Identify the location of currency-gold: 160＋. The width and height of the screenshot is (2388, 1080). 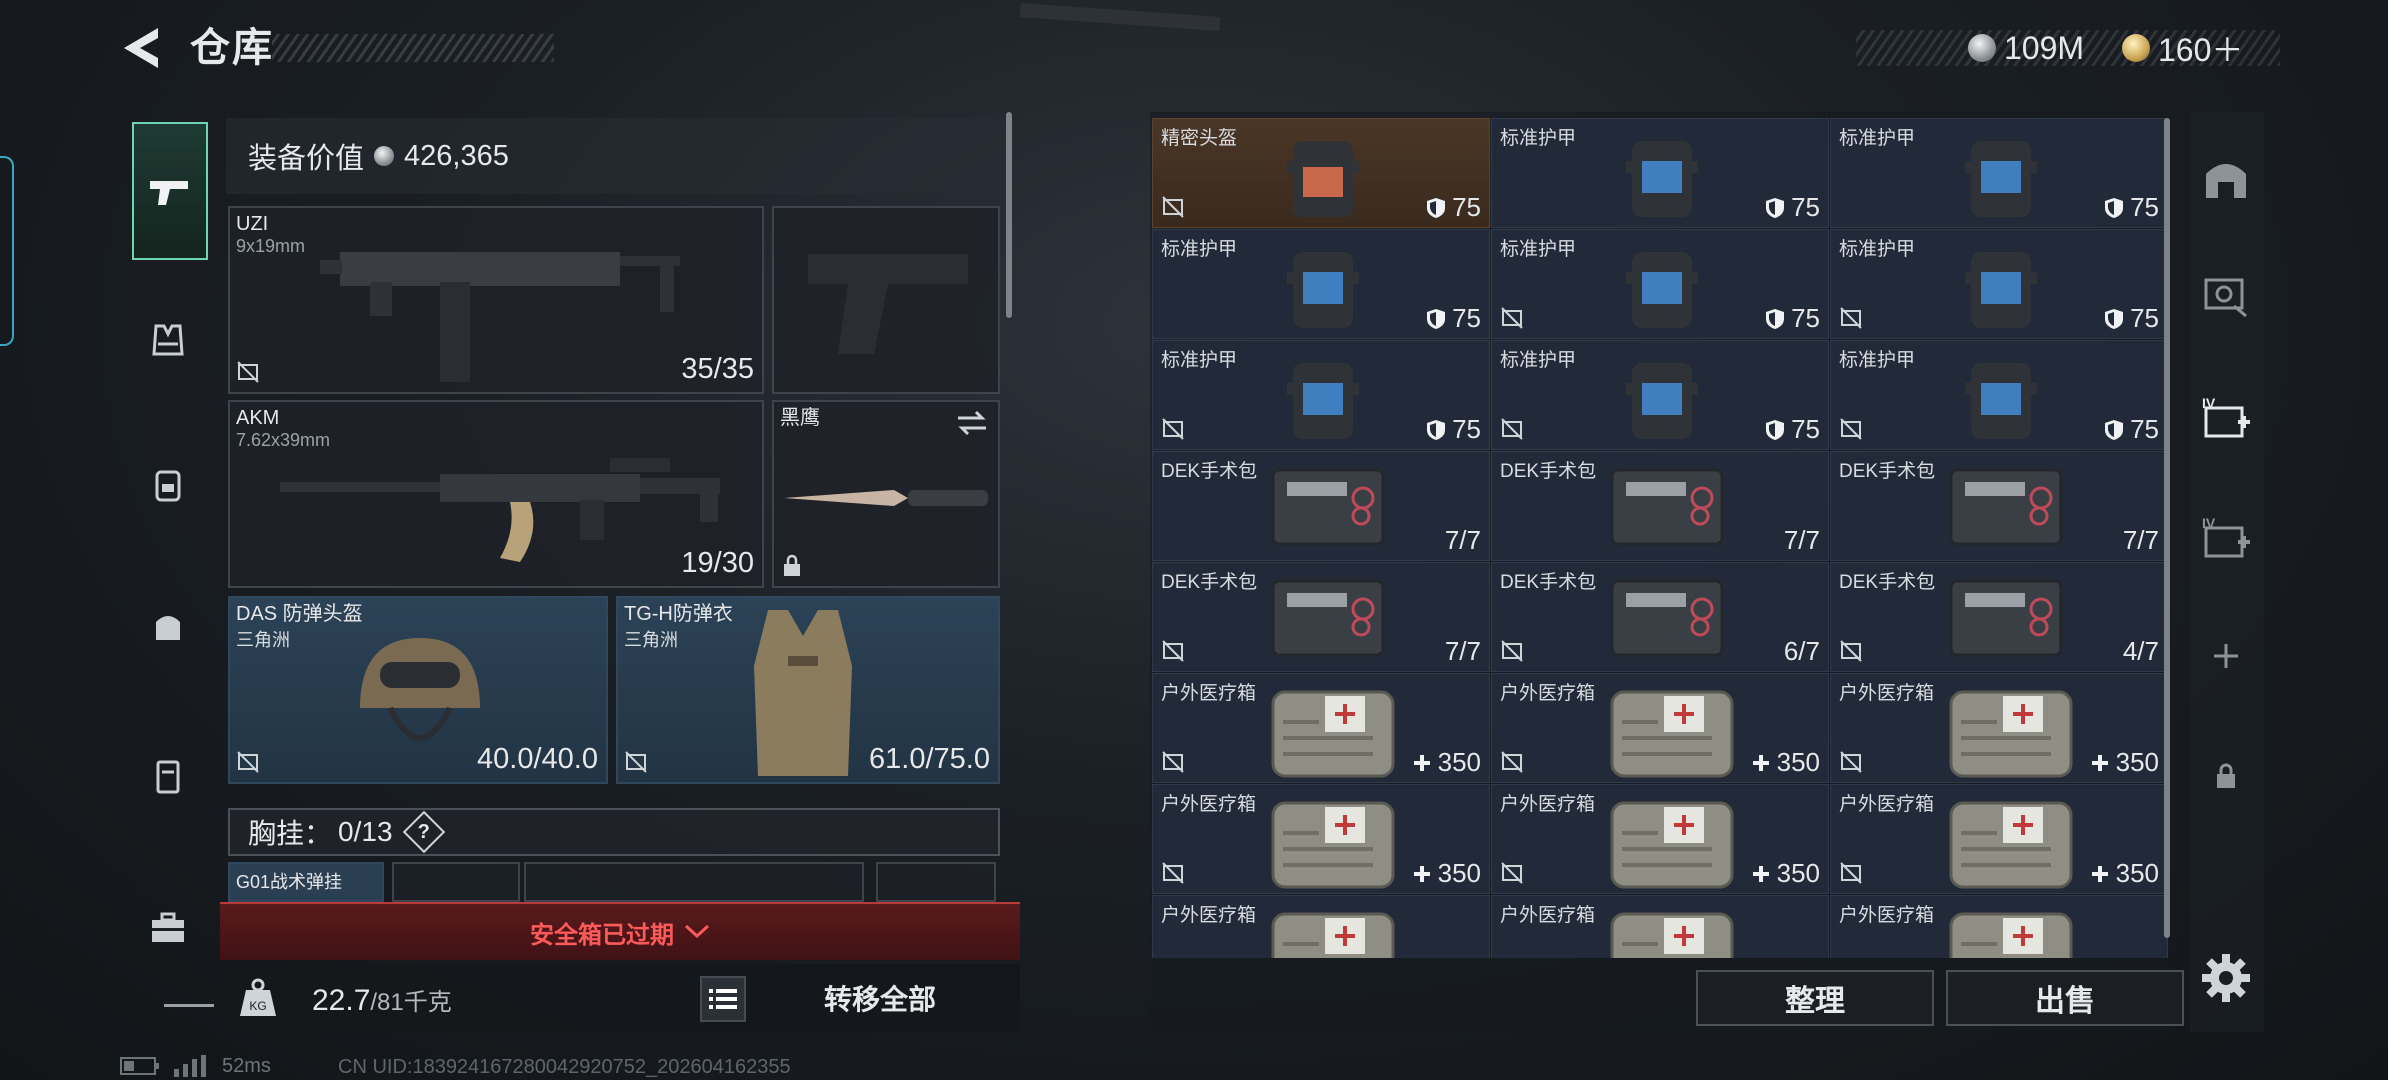
(2182, 48).